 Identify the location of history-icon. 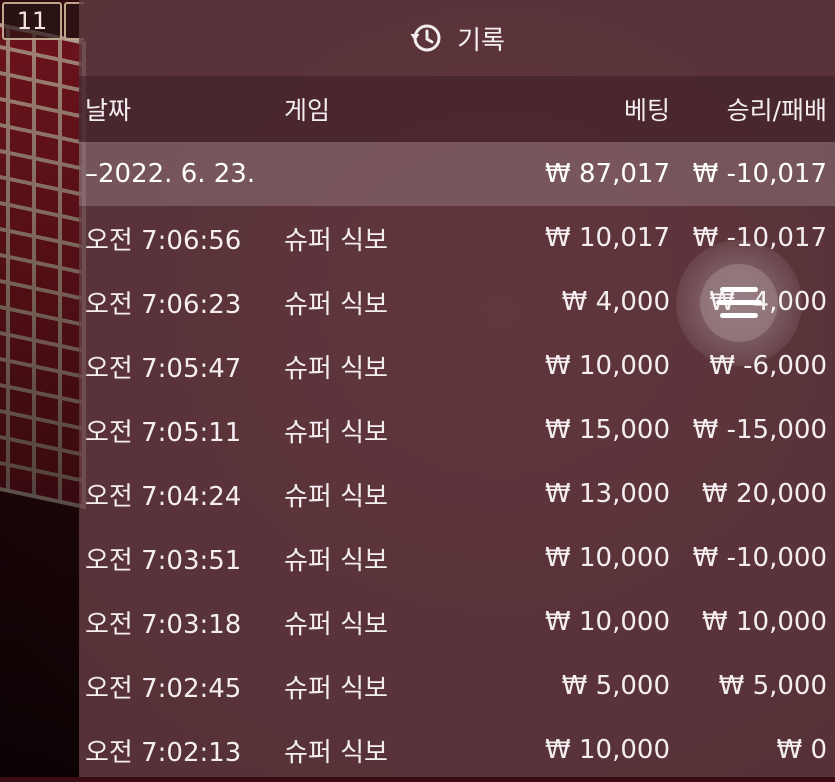
(425, 38).